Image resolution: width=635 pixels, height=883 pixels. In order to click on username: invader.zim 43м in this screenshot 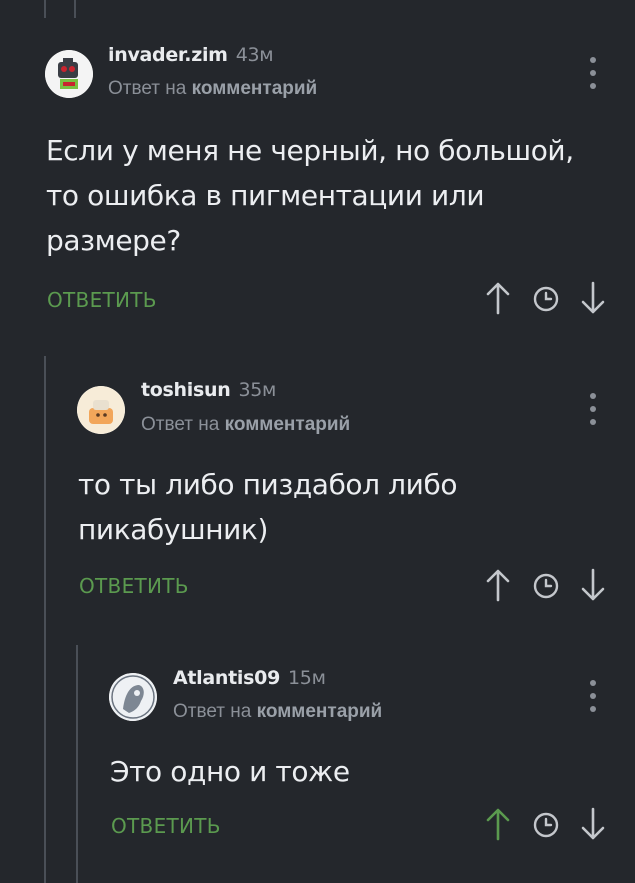, I will do `click(191, 55)`.